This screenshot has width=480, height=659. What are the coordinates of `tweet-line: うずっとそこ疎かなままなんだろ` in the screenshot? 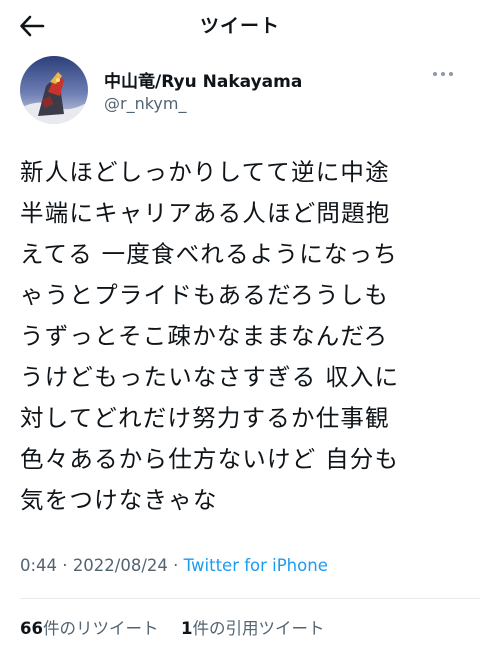 It's located at (204, 336).